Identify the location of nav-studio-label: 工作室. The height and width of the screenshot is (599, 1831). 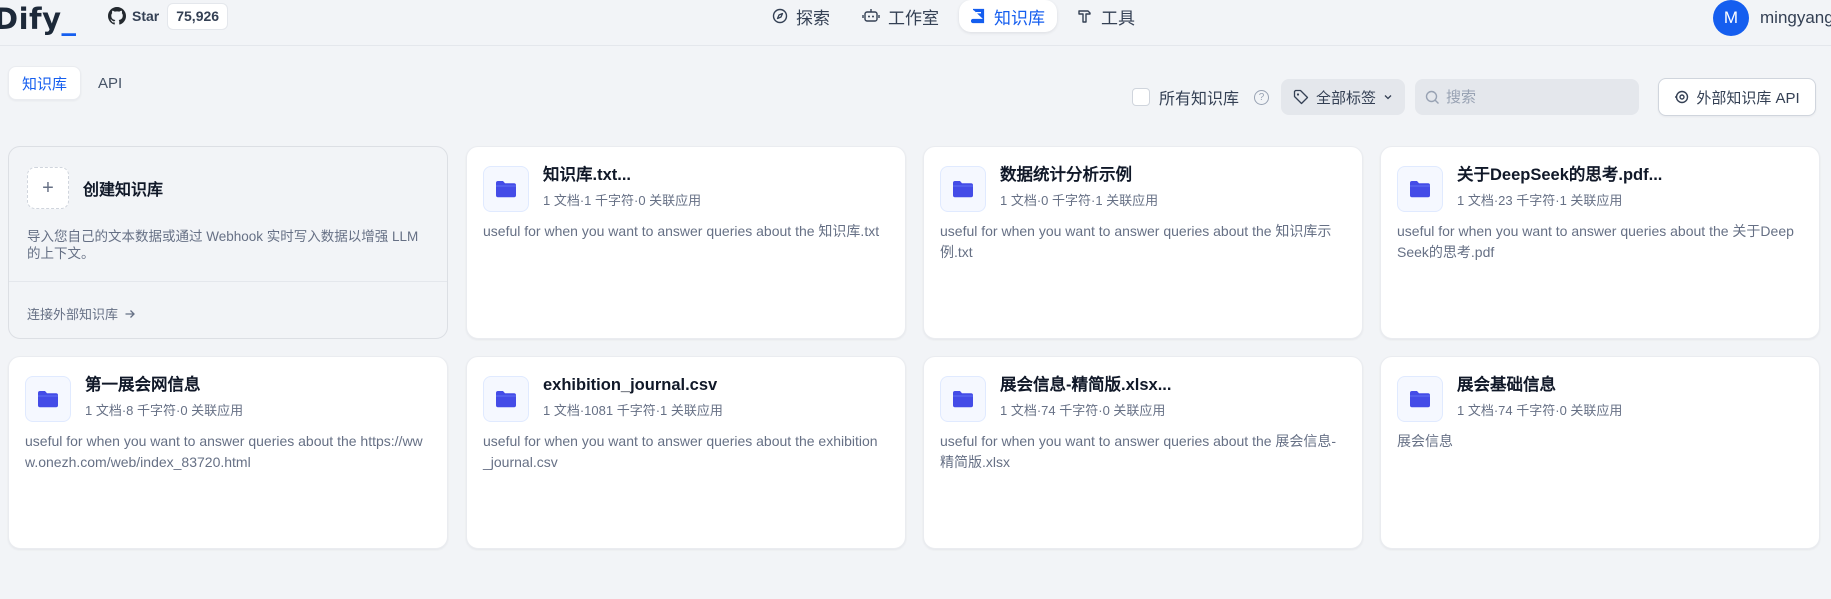
(913, 18).